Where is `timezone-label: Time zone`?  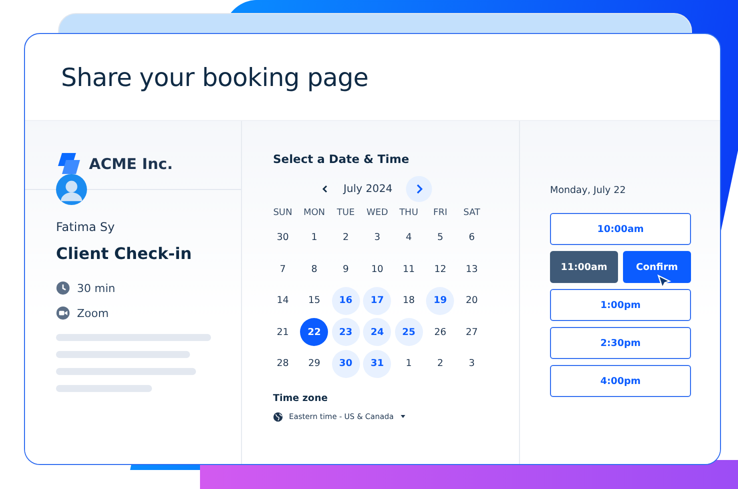 timezone-label: Time zone is located at coordinates (301, 398).